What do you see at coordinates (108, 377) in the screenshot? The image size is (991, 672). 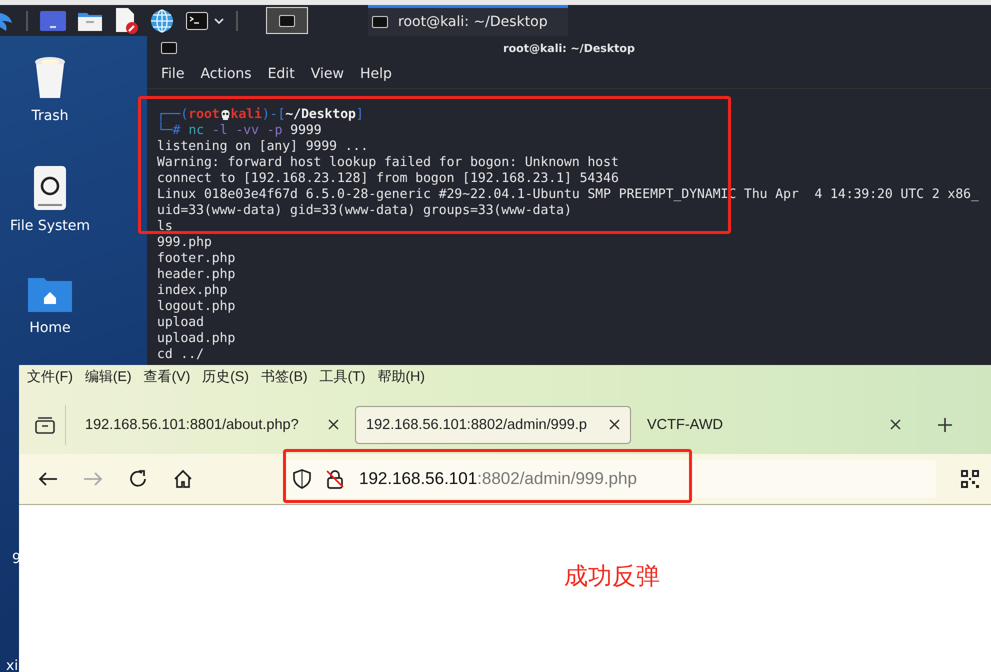 I see `menu-item: 编辑(E)` at bounding box center [108, 377].